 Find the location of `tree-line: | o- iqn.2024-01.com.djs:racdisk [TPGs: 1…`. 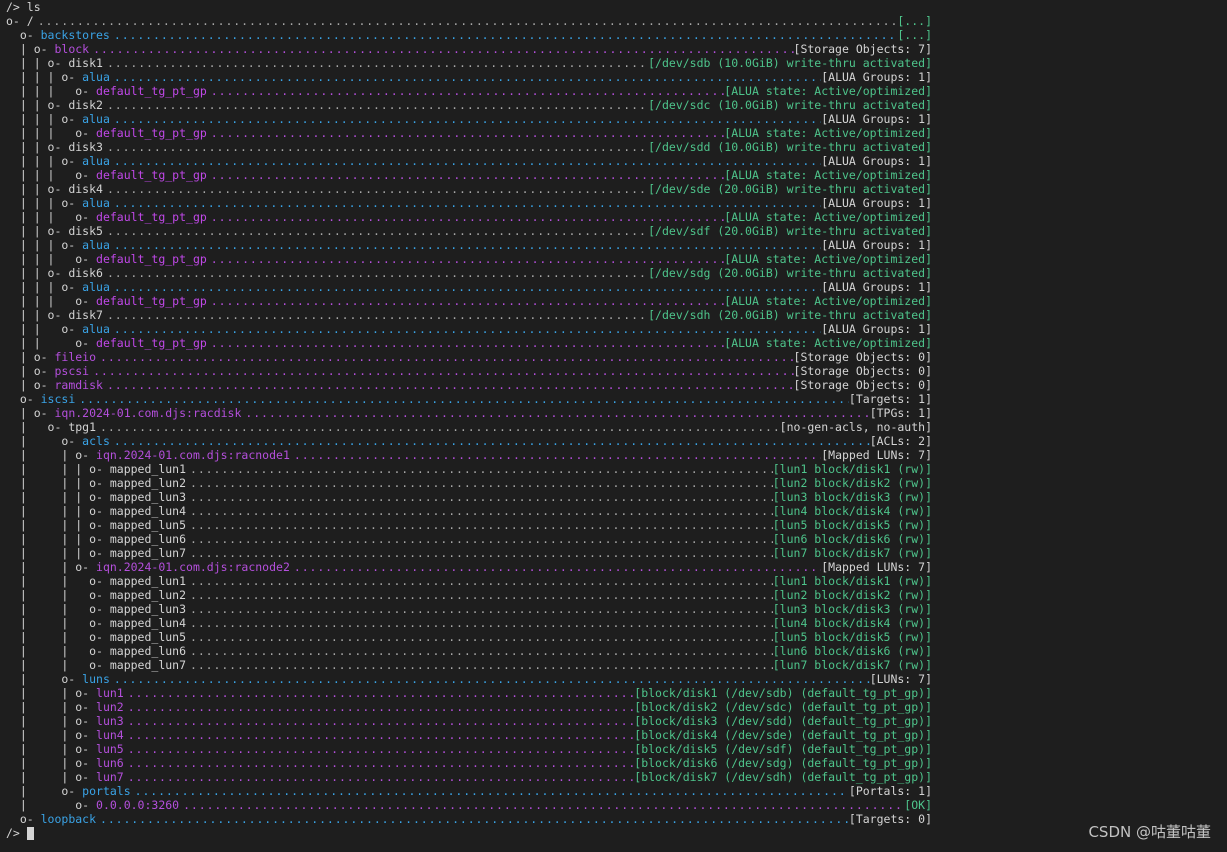

tree-line: | o- iqn.2024-01.com.djs:racdisk [TPGs: 1… is located at coordinates (469, 413).